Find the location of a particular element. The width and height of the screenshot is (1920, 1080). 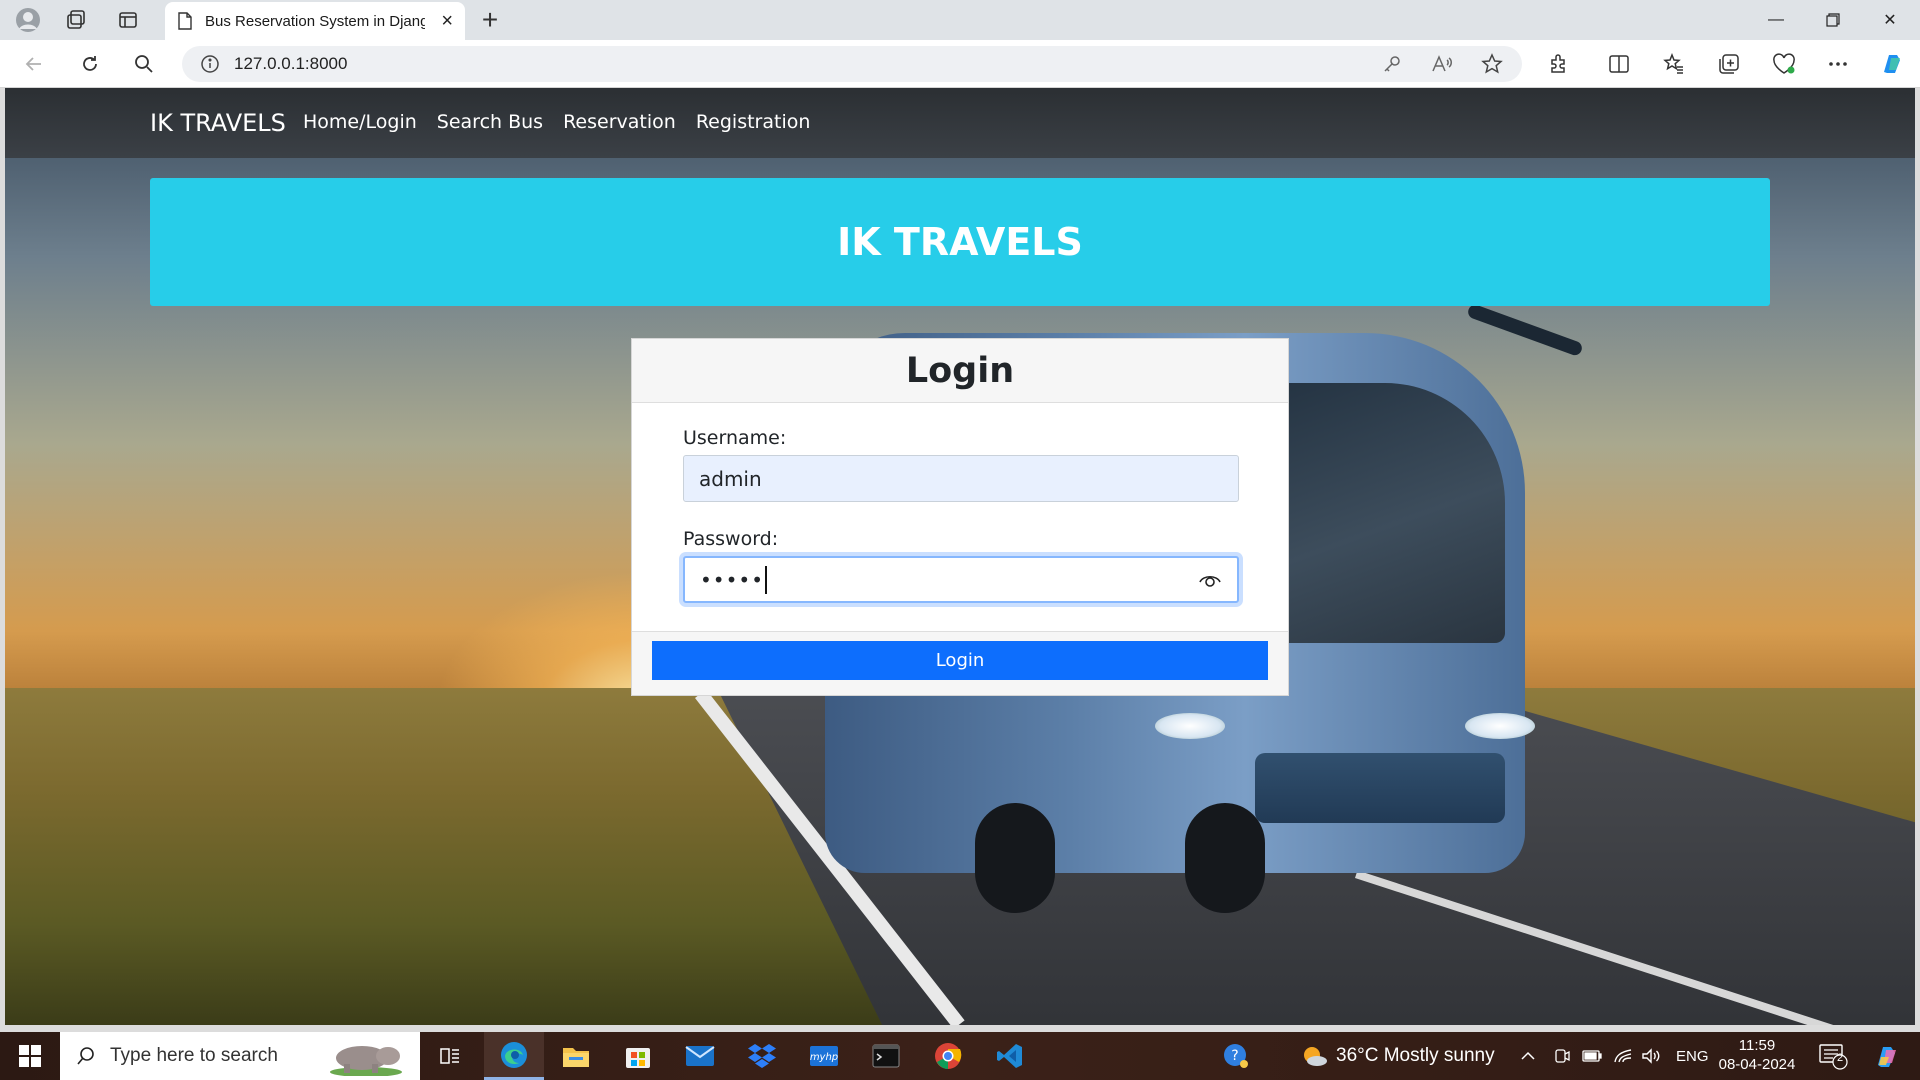

close-tab-icon: × is located at coordinates (447, 21).